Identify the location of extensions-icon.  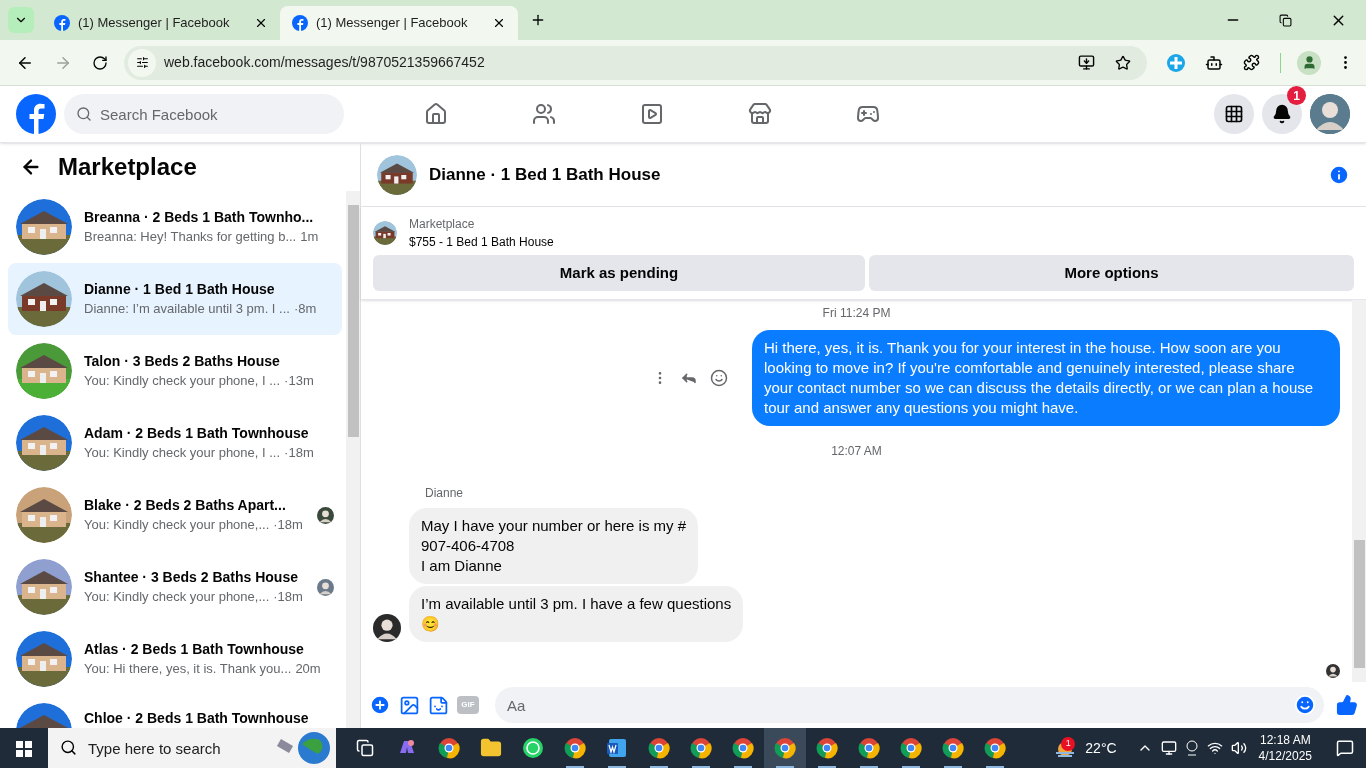
(1251, 62).